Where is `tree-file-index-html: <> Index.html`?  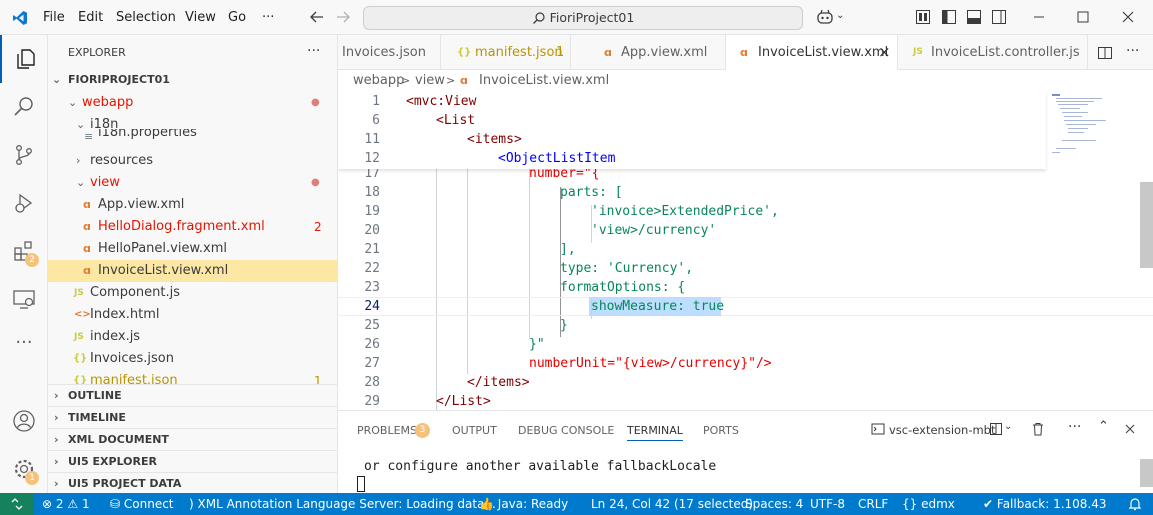
tree-file-index-html: <> Index.html is located at coordinates (192, 315).